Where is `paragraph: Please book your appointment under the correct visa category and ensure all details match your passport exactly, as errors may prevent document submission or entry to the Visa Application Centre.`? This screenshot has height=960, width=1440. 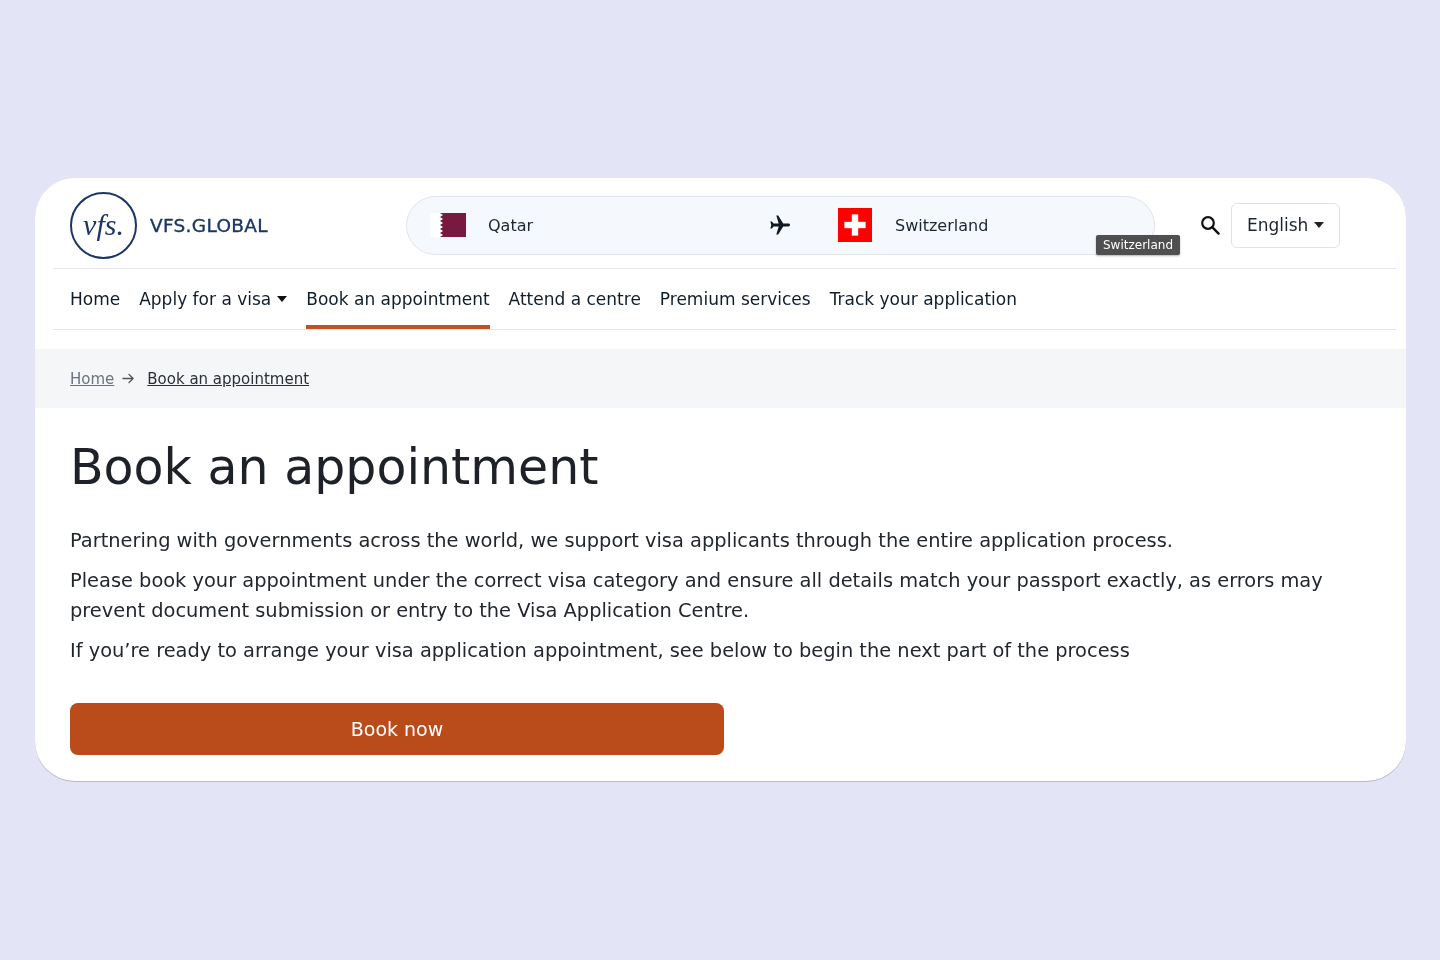 paragraph: Please book your appointment under the correct visa category and ensure all details match your passport exactly, as errors may prevent document submission or entry to the Visa Application Centre. is located at coordinates (697, 596).